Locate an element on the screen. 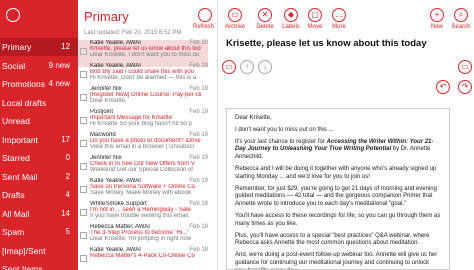  labels-button: ◆ Labels is located at coordinates (291, 19).